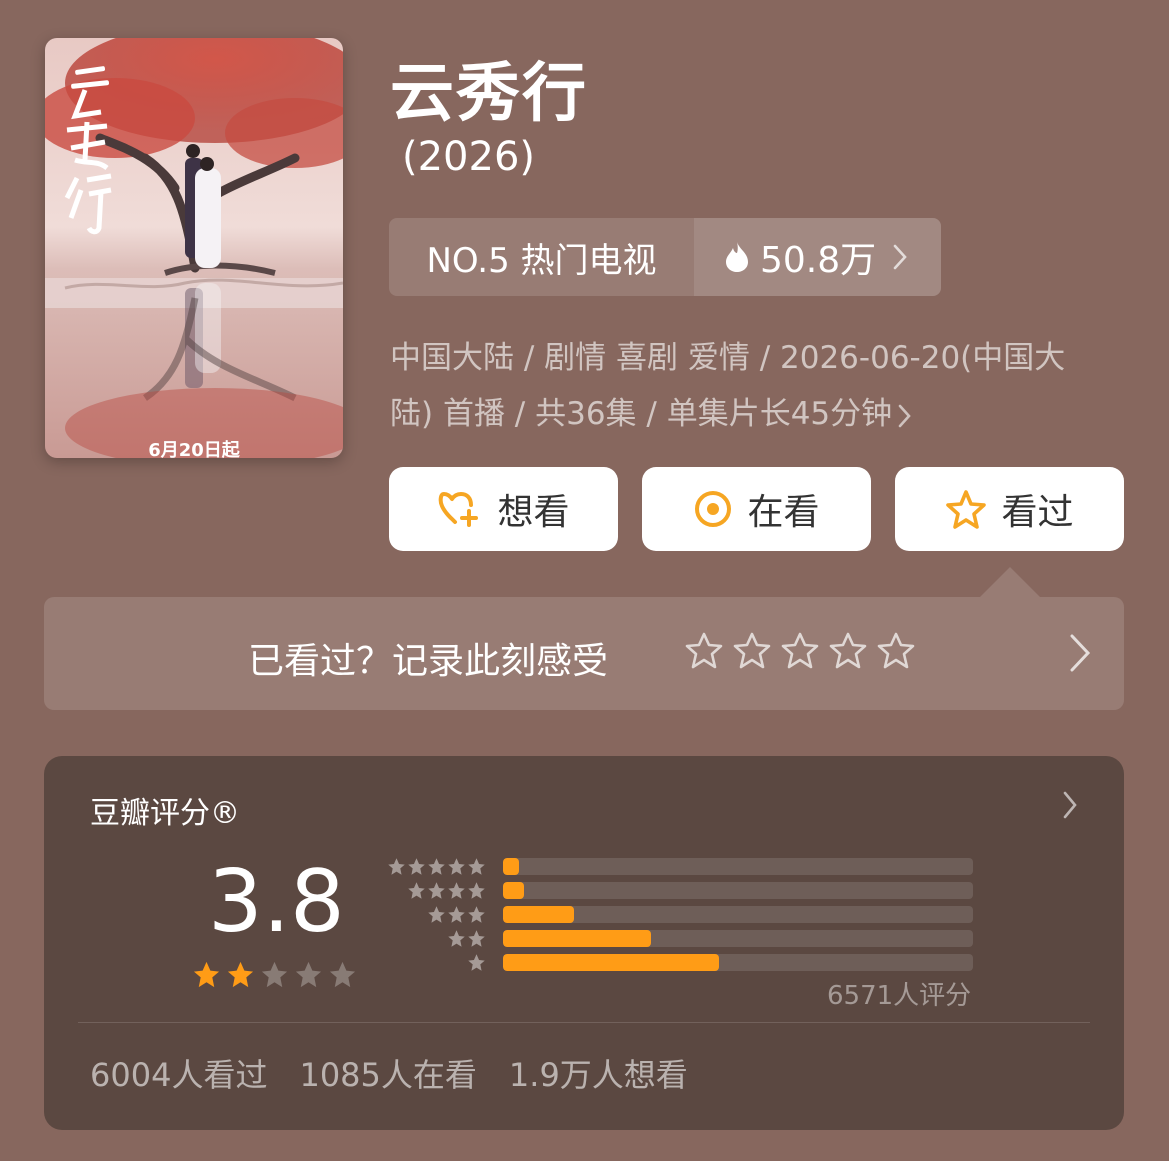  I want to click on histogram-row-3-star, so click(680, 915).